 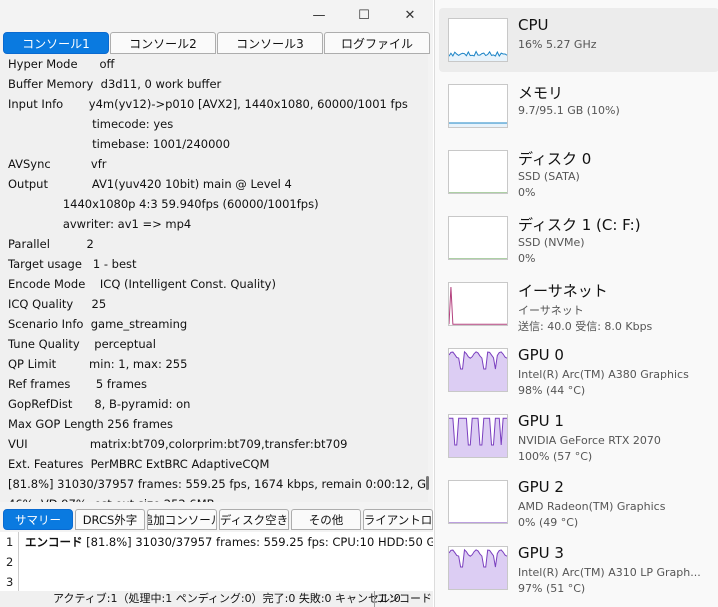 I want to click on log-line: timecode: yes, so click(x=91, y=124).